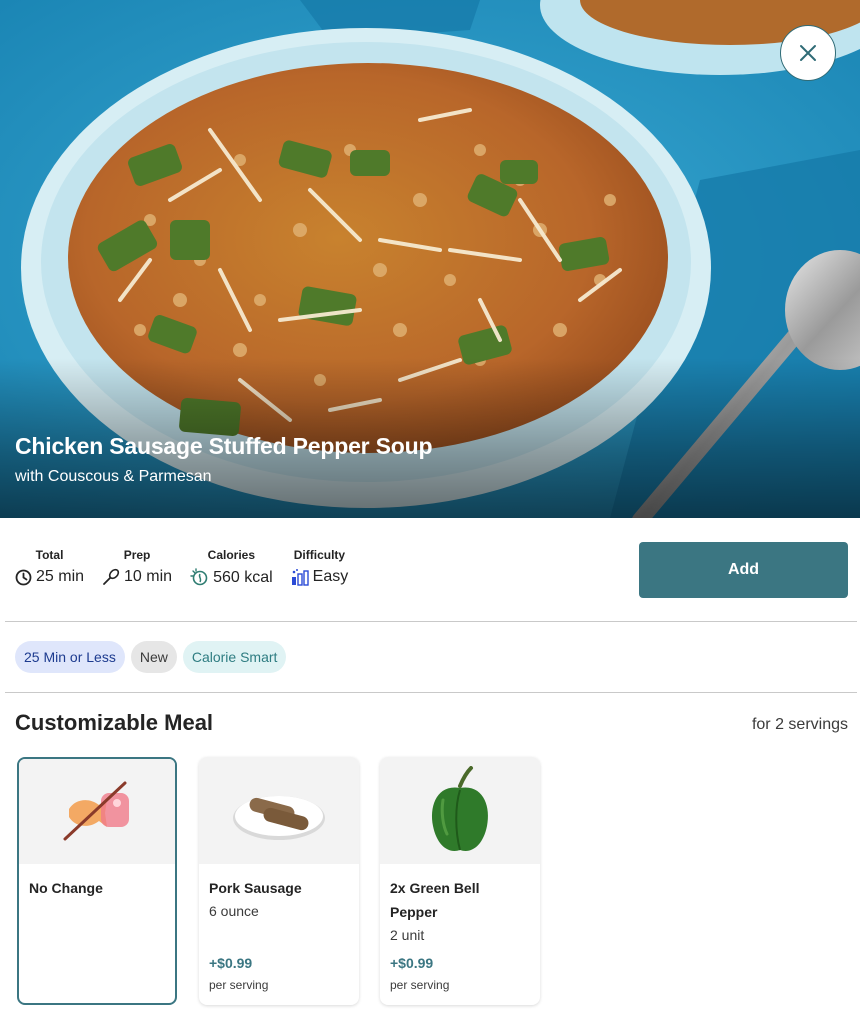 The image size is (860, 1024). What do you see at coordinates (60, 576) in the screenshot?
I see `stat-value: 25 min` at bounding box center [60, 576].